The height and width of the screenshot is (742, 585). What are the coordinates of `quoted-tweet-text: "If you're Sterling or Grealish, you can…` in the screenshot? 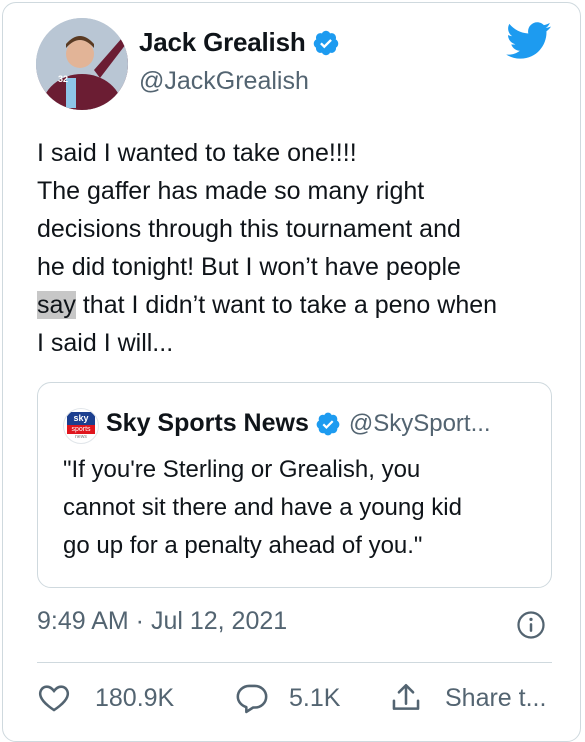 It's located at (300, 508).